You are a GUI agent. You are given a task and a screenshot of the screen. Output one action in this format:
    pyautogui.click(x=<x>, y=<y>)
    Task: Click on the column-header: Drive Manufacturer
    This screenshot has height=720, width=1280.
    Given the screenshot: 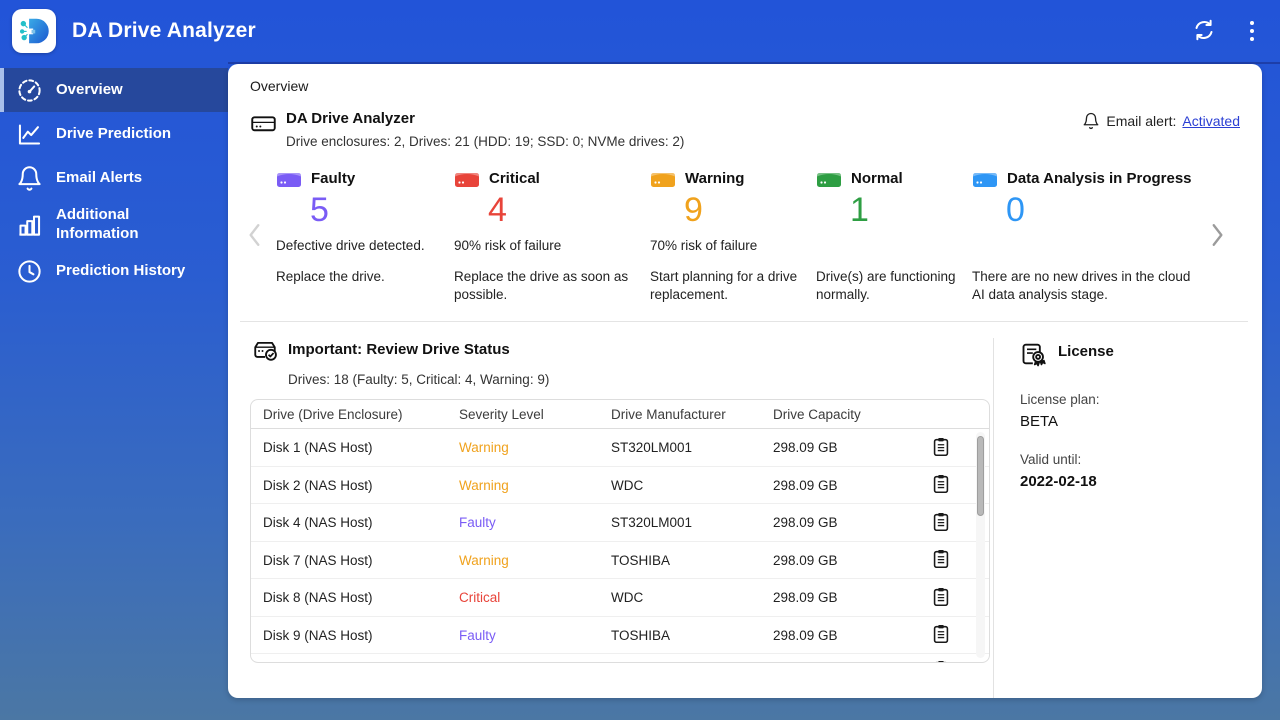 What is the action you would take?
    pyautogui.click(x=668, y=414)
    